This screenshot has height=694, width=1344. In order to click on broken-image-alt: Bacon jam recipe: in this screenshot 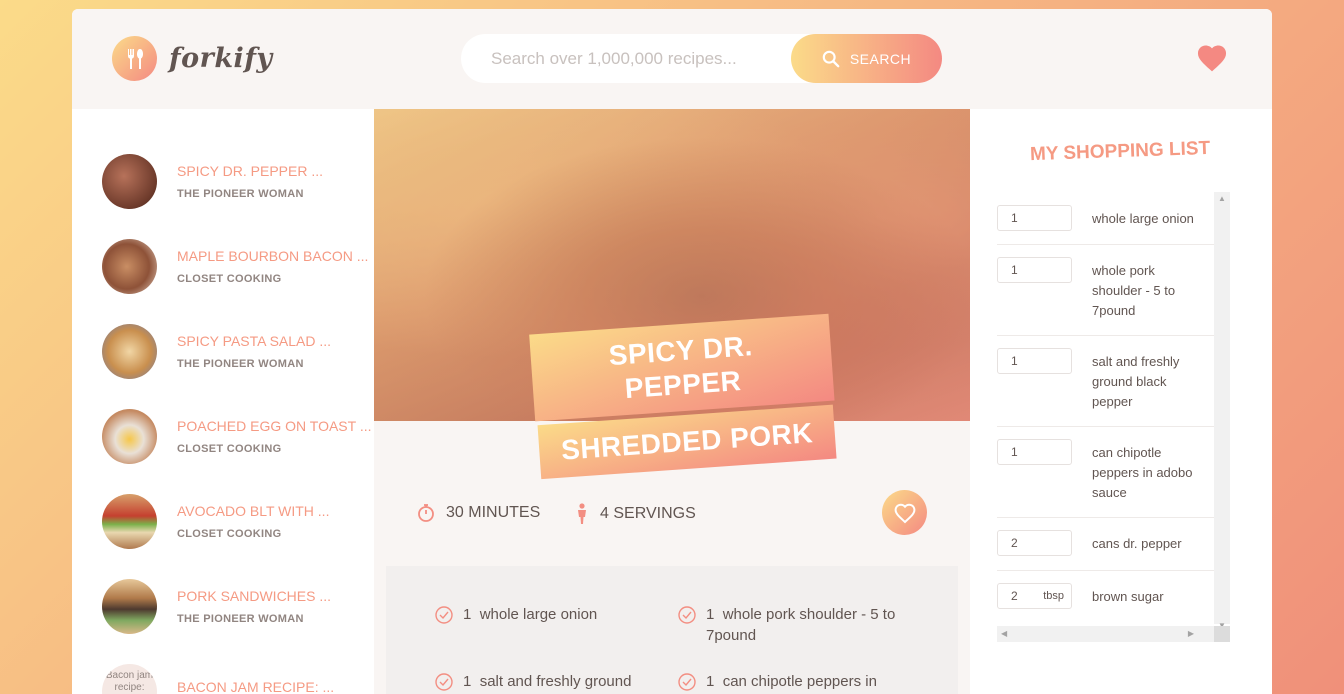, I will do `click(129, 681)`.